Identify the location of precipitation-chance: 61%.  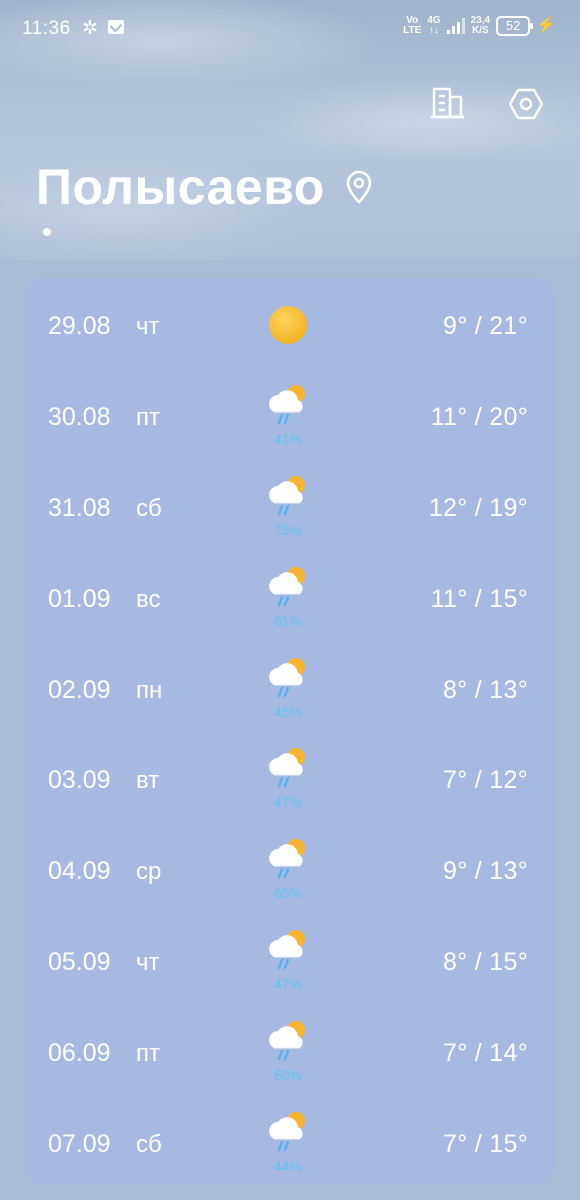
(288, 621).